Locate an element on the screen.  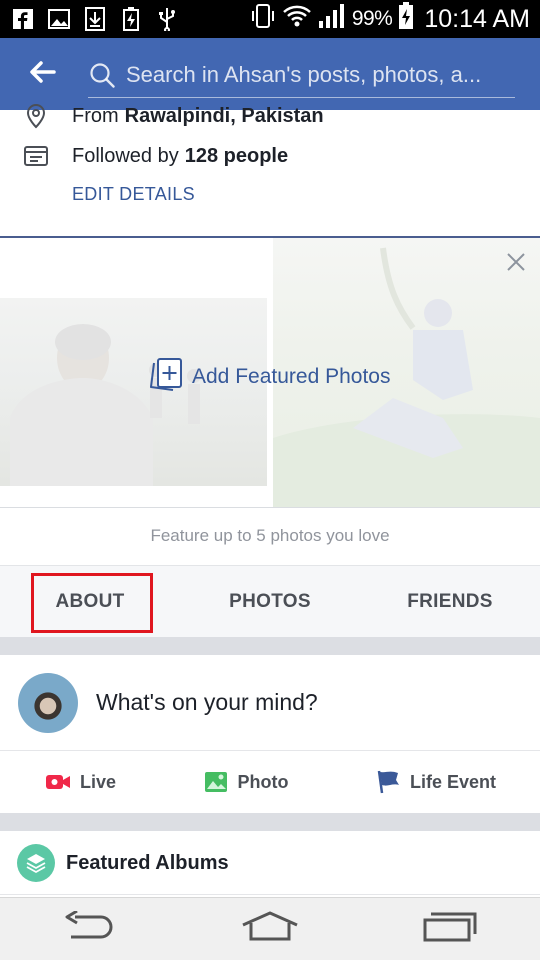
system-nav-bar is located at coordinates (270, 928).